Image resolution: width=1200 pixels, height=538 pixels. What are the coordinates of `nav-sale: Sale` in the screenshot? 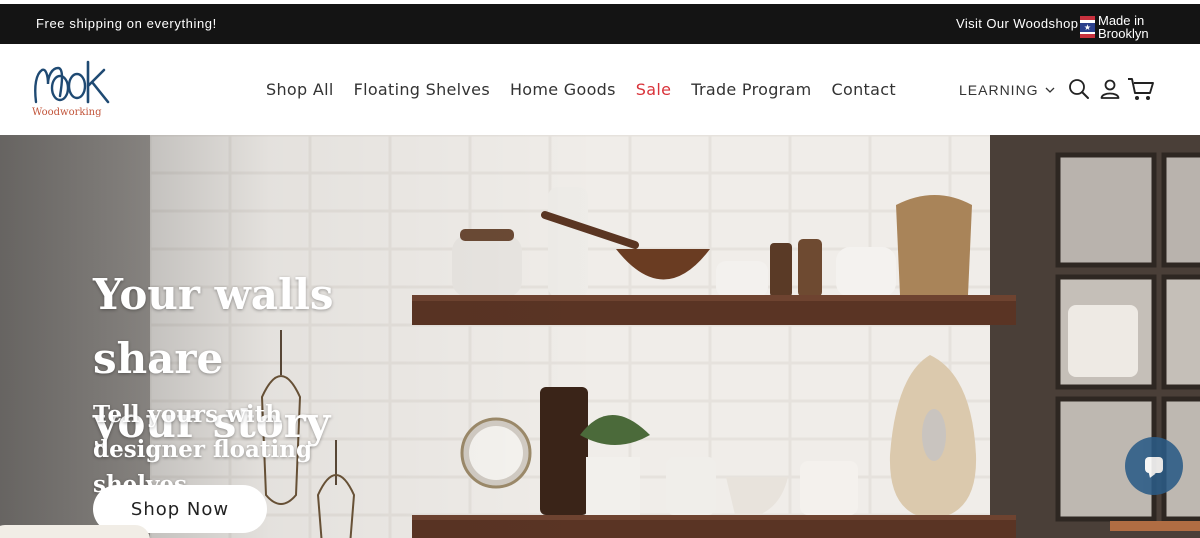 It's located at (653, 89).